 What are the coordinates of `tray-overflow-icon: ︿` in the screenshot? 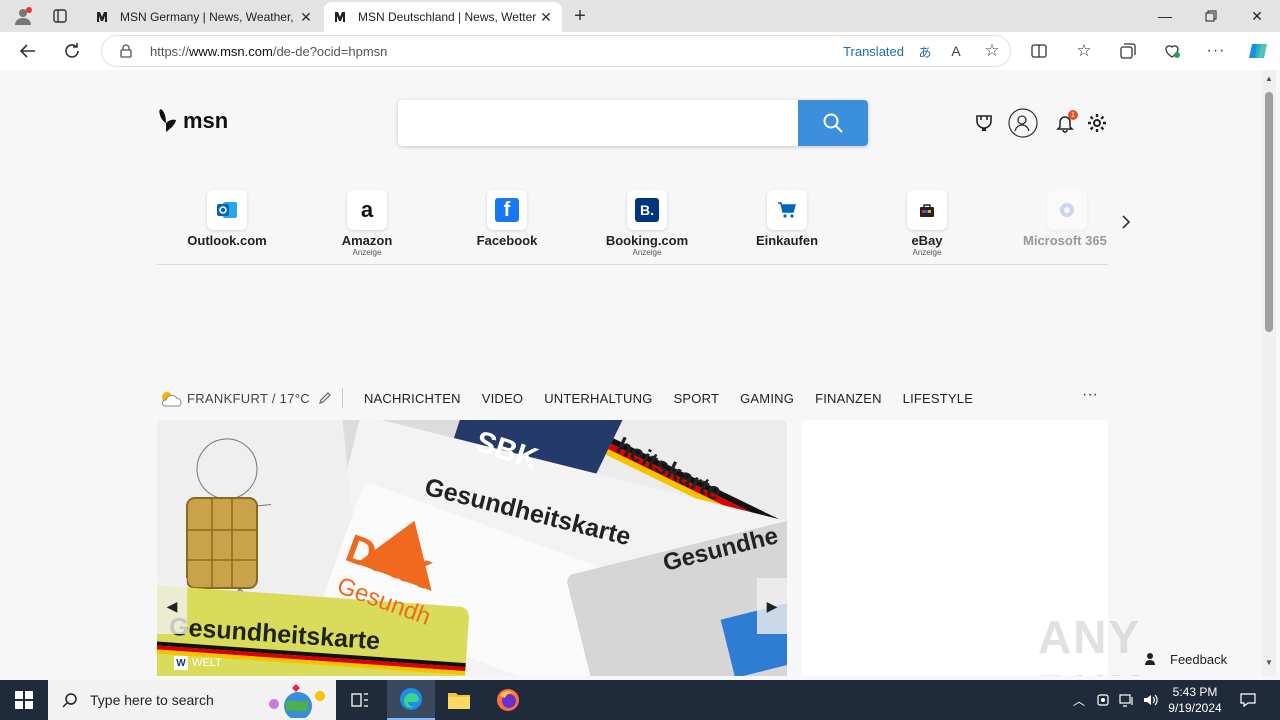 It's located at (1079, 700).